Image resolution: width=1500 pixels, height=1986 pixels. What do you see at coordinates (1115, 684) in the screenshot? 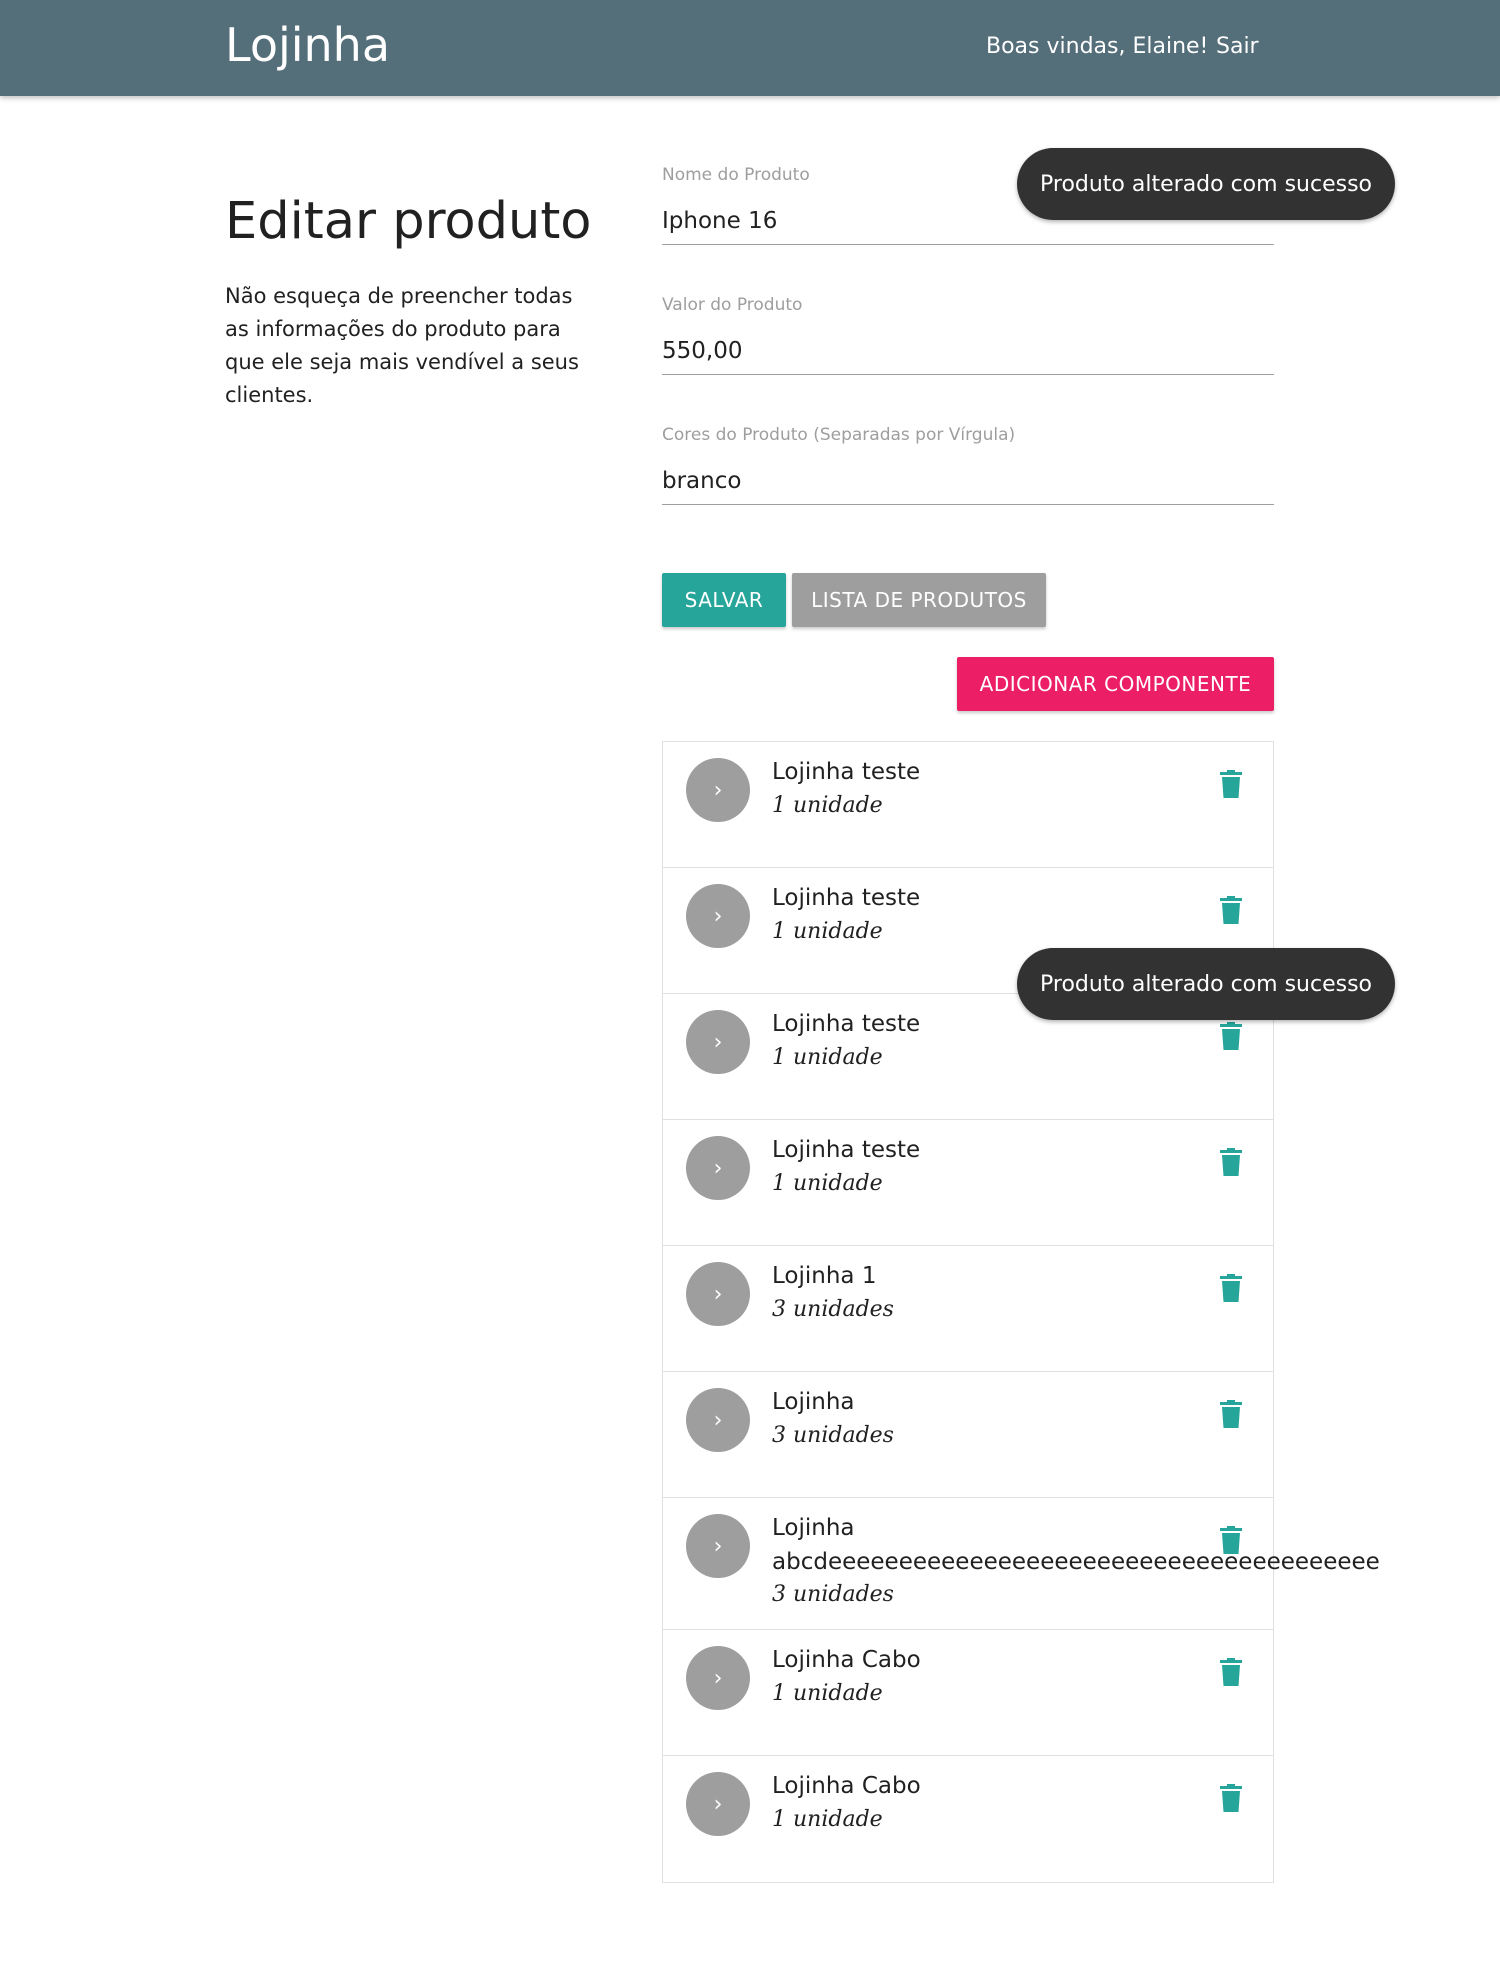
I see `add-component-button: Adicionar componente` at bounding box center [1115, 684].